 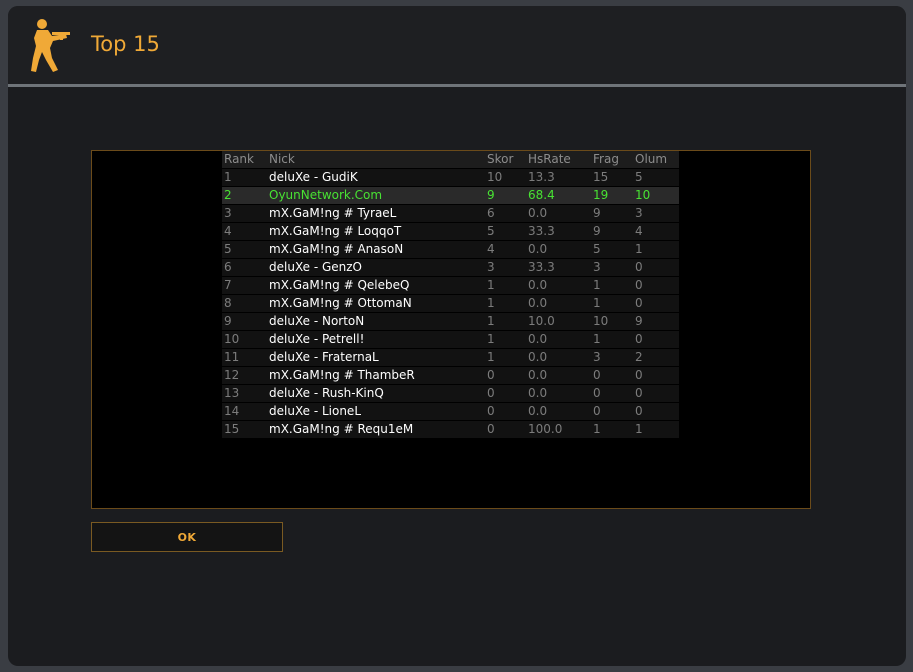 What do you see at coordinates (505, 213) in the screenshot?
I see `cell-skor: 6` at bounding box center [505, 213].